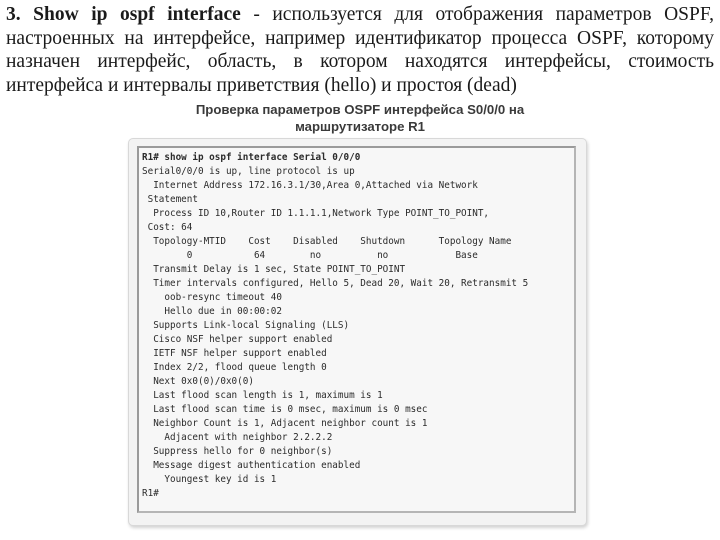  What do you see at coordinates (310, 255) in the screenshot?
I see `terminal-table-row: 0 64 no no Base` at bounding box center [310, 255].